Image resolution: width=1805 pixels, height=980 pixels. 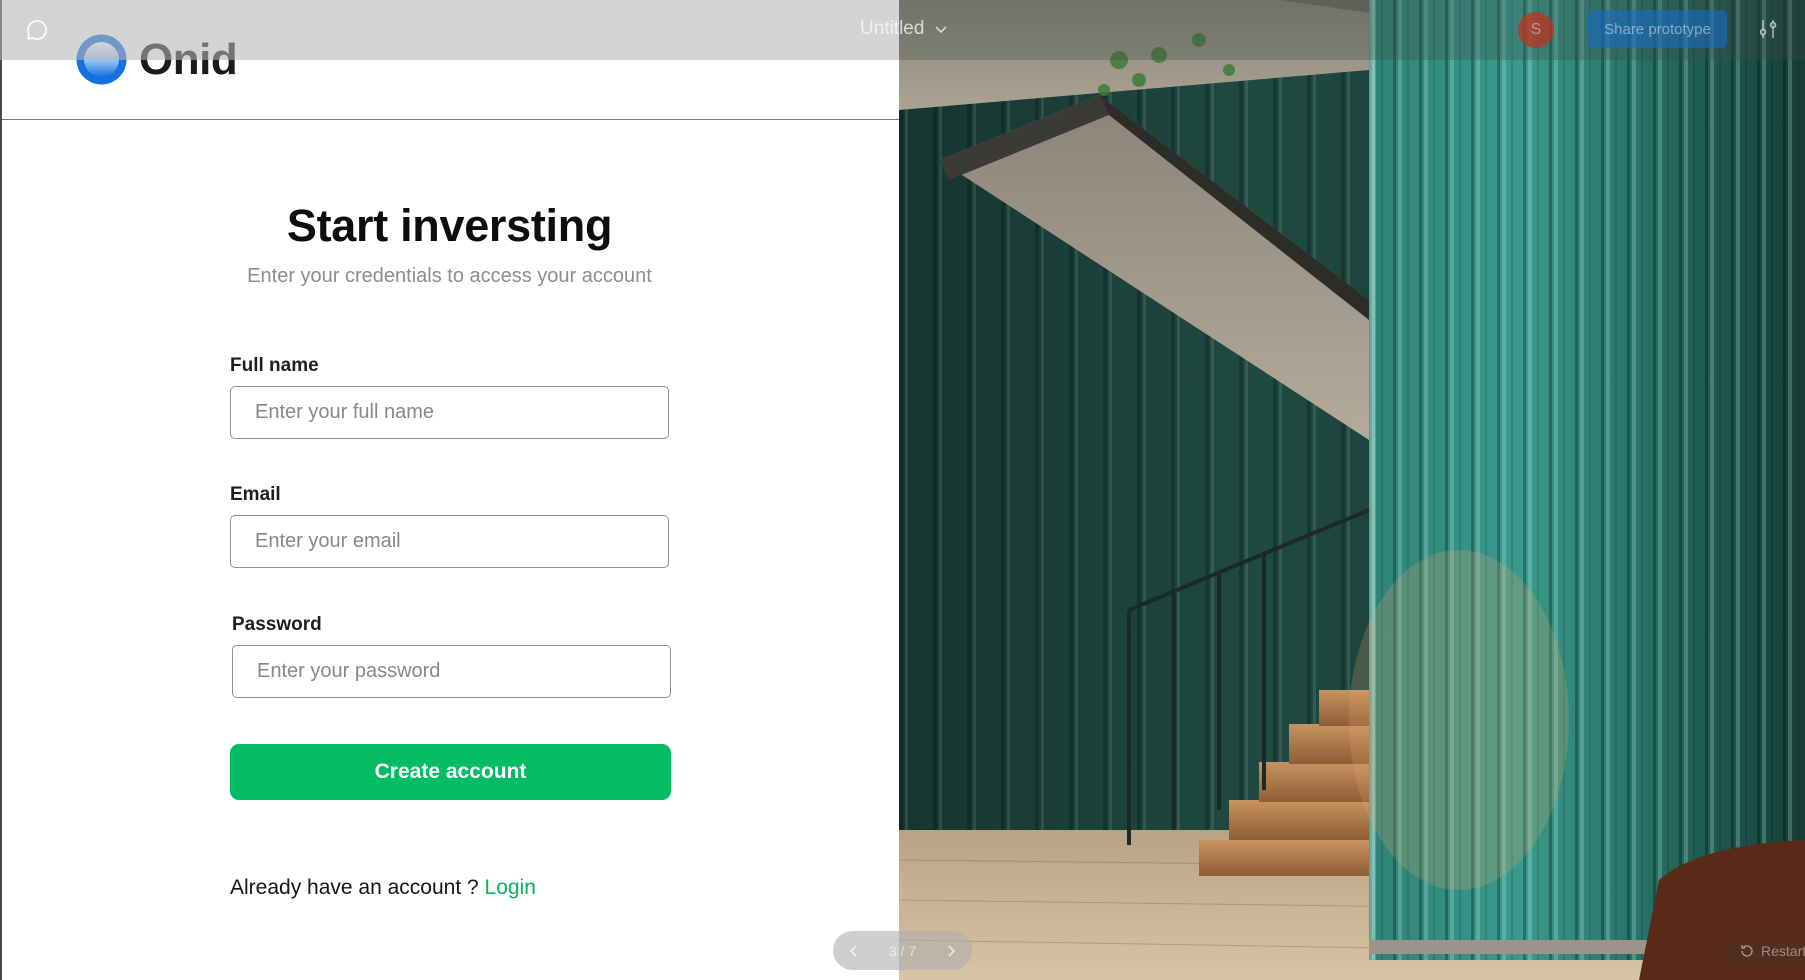 I want to click on password-input, so click(x=451, y=671).